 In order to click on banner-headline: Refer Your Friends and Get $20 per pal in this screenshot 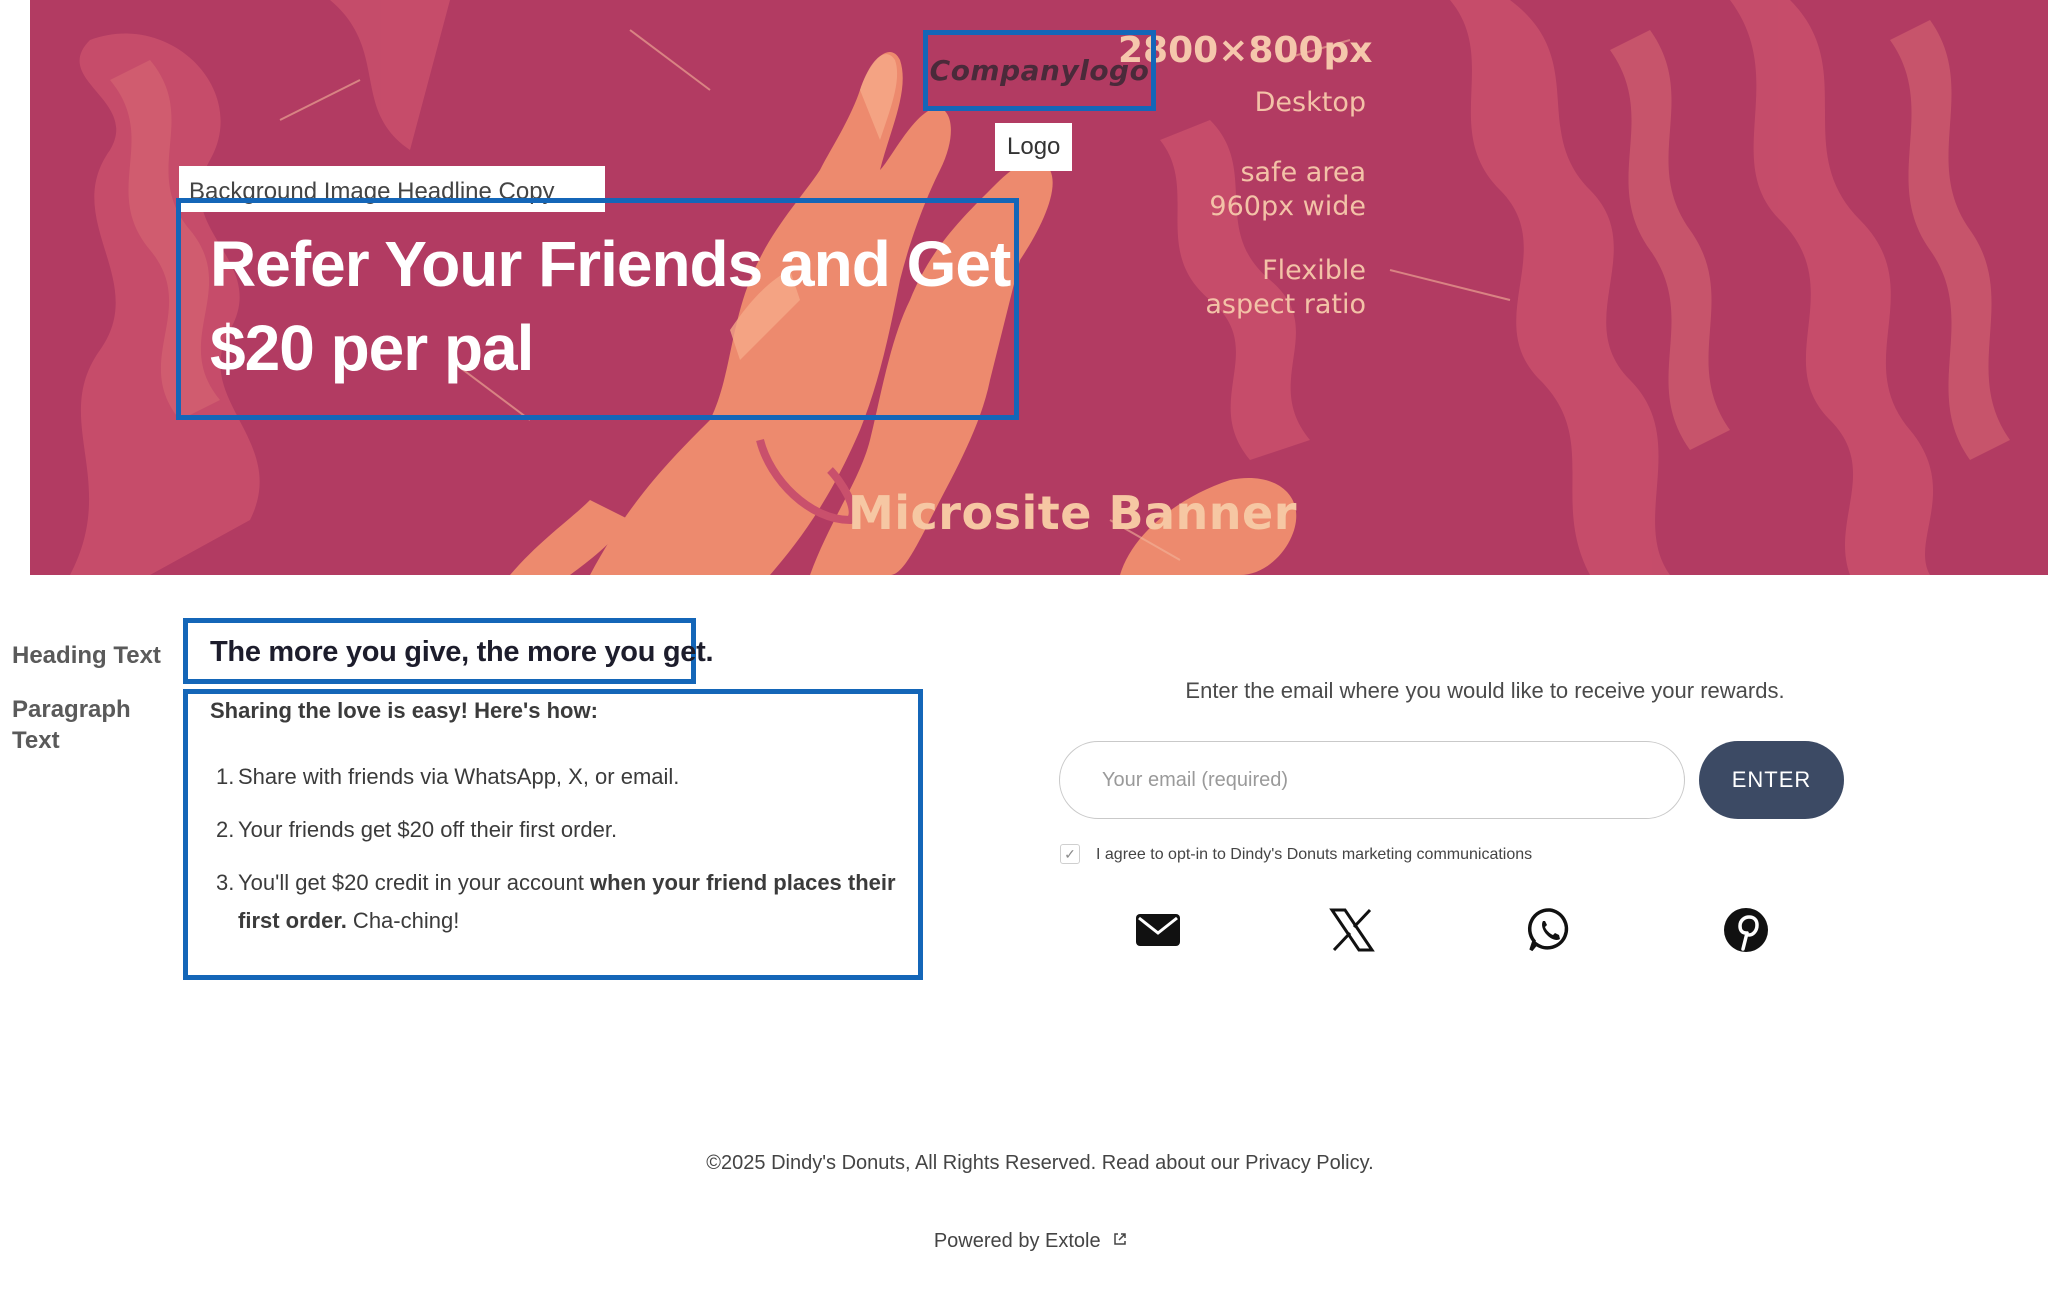, I will do `click(620, 306)`.